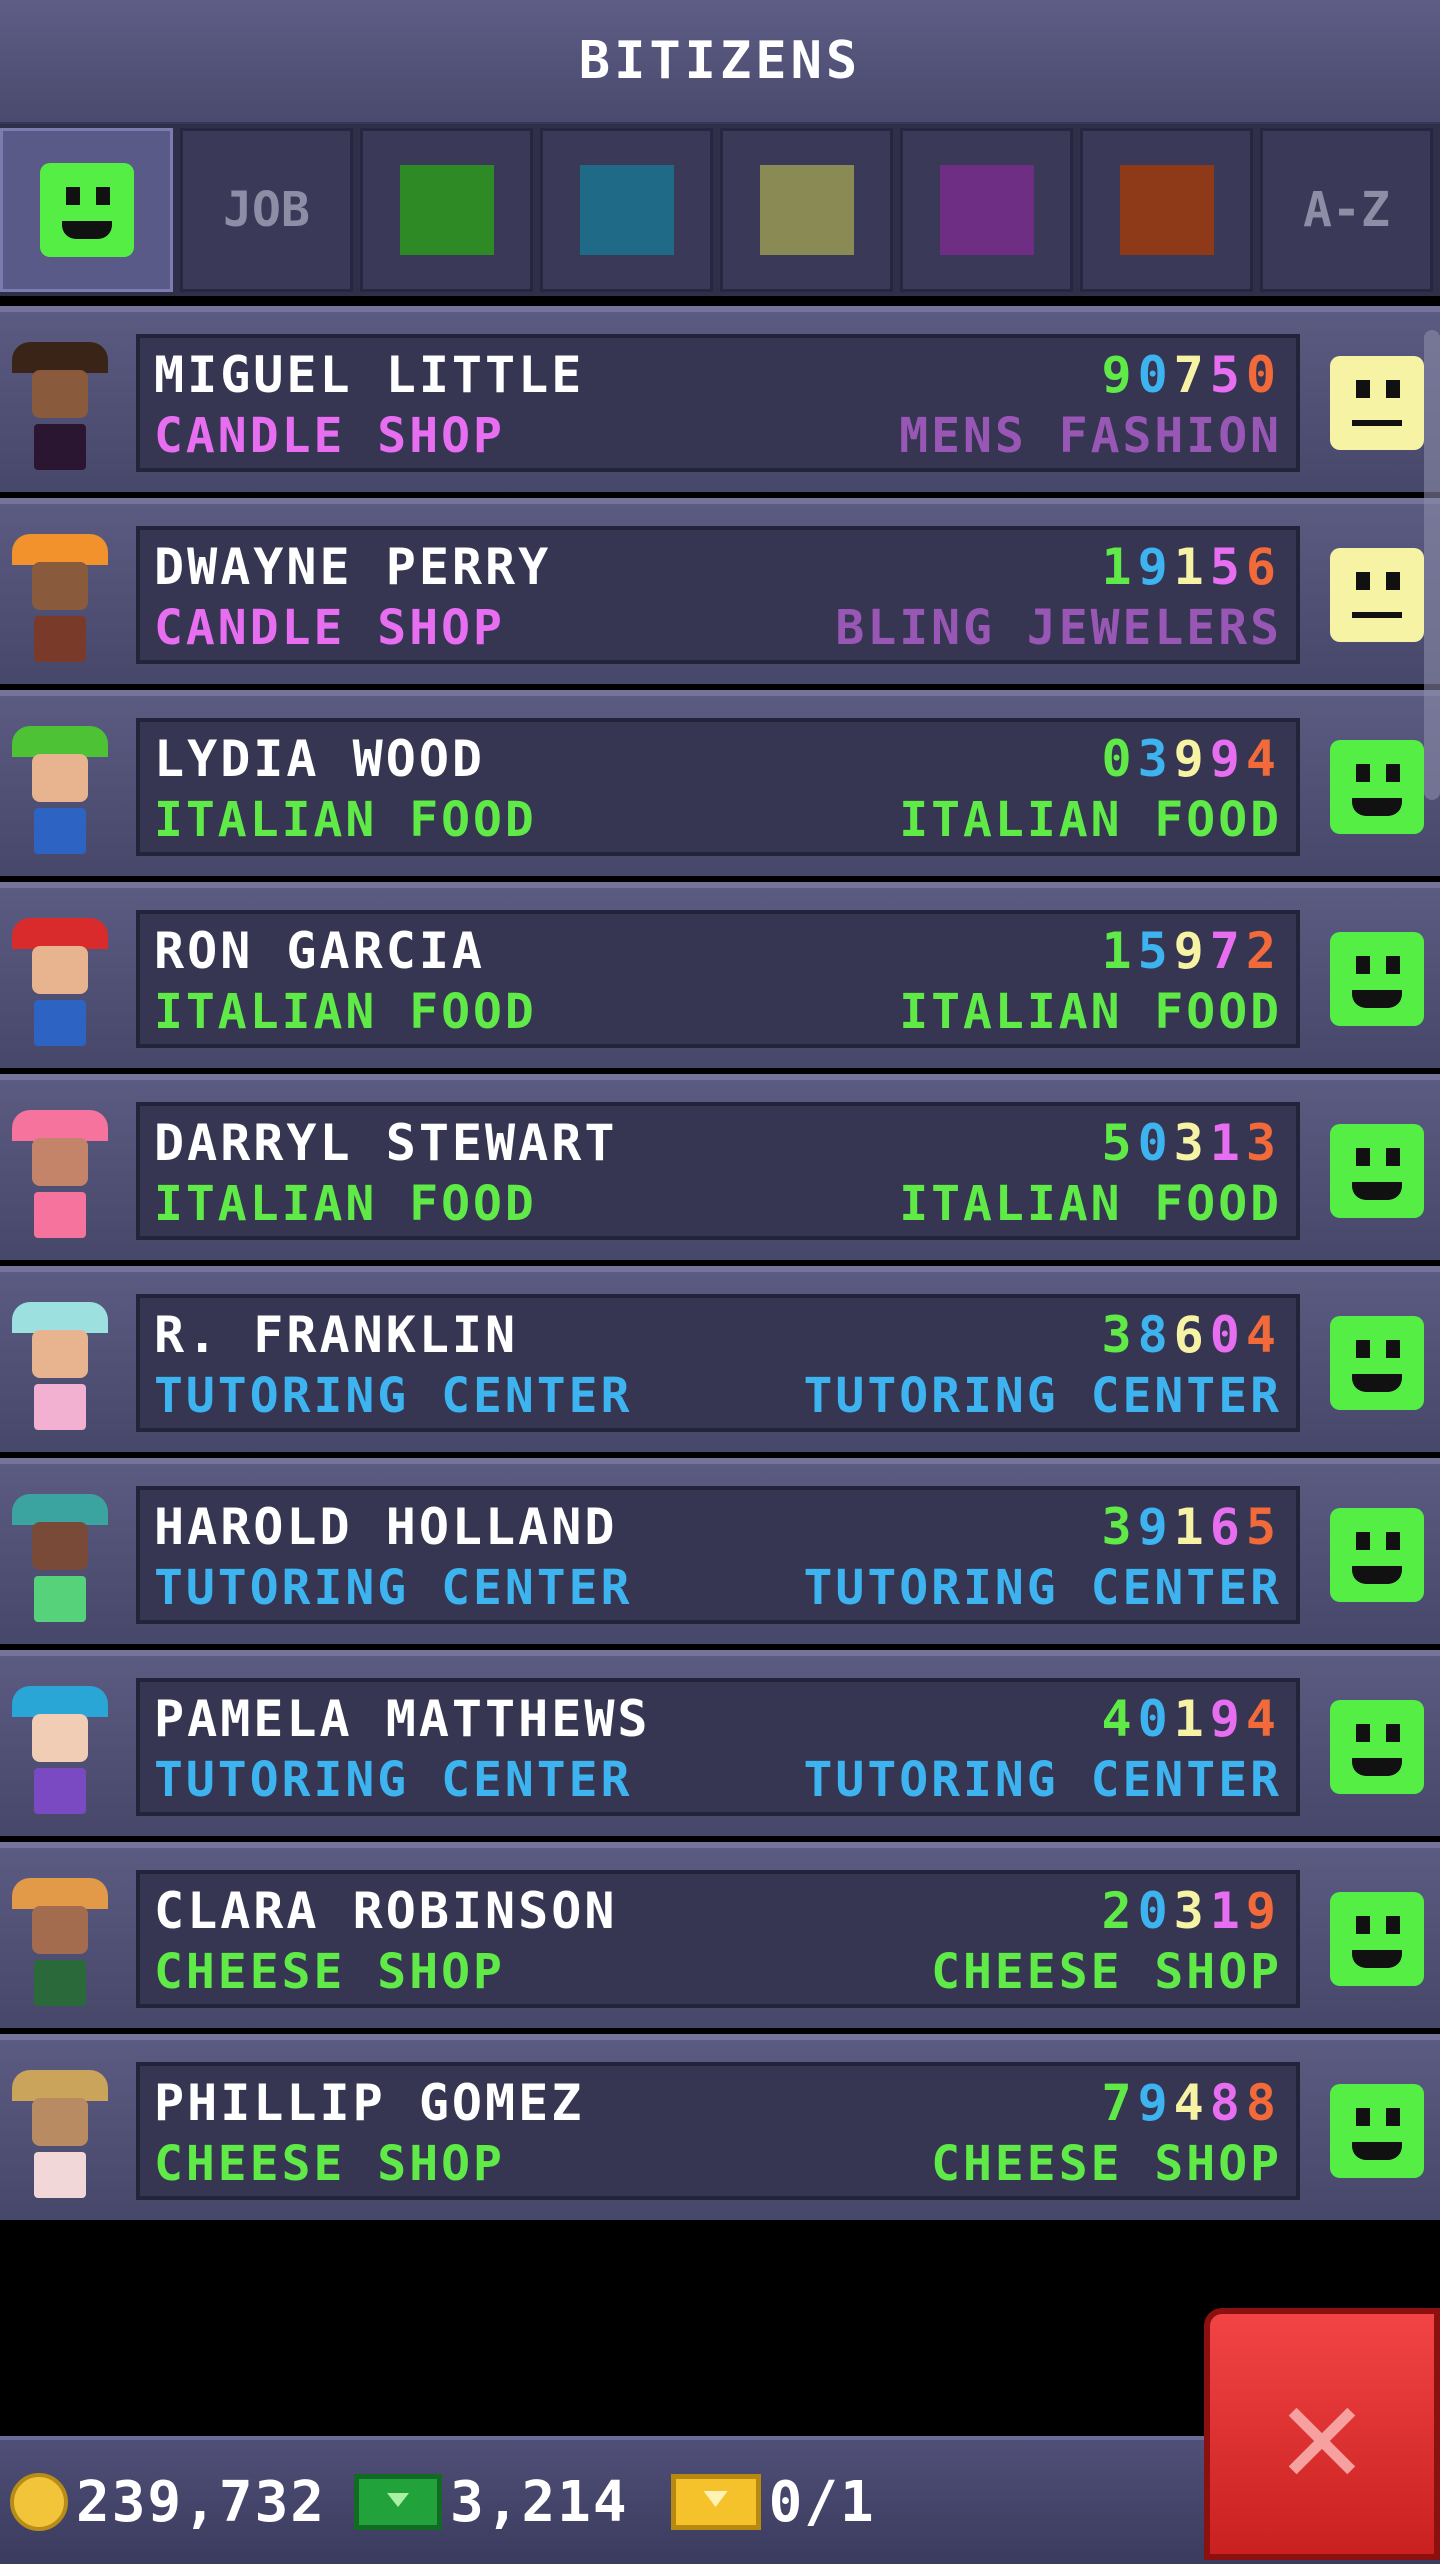  I want to click on coin-count: 239,732, so click(201, 2502).